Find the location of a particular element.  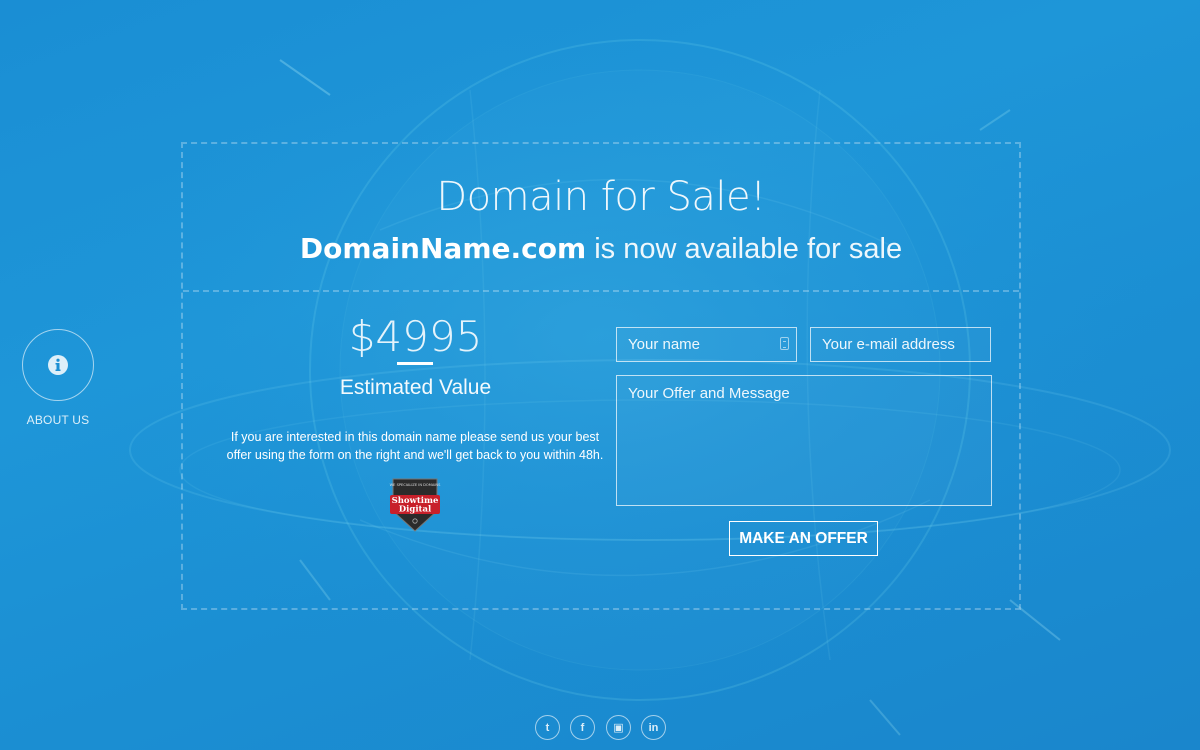

about-us-label: ABOUT US is located at coordinates (58, 420).